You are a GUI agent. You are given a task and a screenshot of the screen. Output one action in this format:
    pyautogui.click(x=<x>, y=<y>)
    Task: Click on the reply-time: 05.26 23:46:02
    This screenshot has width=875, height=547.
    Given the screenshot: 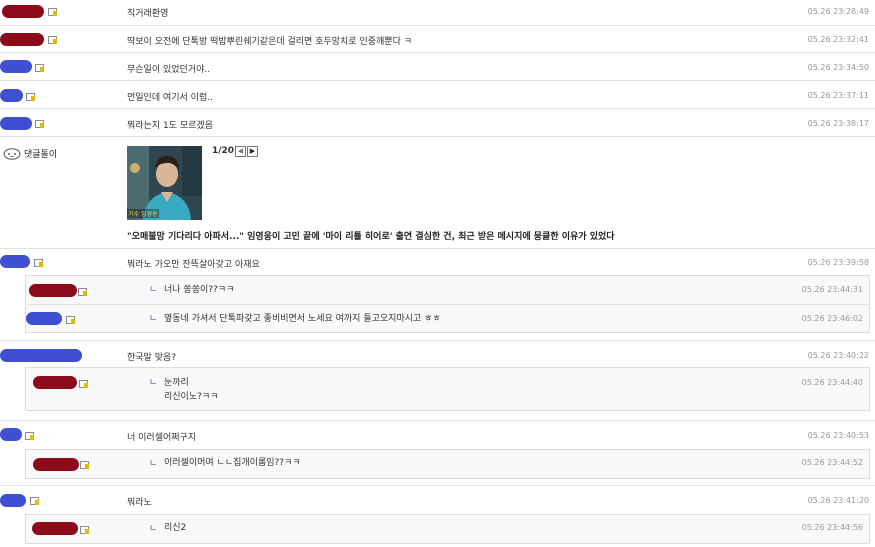 What is the action you would take?
    pyautogui.click(x=832, y=318)
    